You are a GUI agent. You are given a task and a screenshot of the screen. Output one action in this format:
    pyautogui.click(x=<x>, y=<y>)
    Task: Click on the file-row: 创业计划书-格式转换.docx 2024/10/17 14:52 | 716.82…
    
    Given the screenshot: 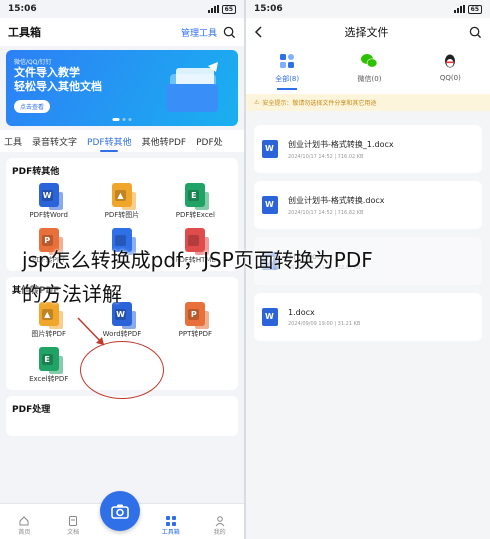 What is the action you would take?
    pyautogui.click(x=368, y=205)
    